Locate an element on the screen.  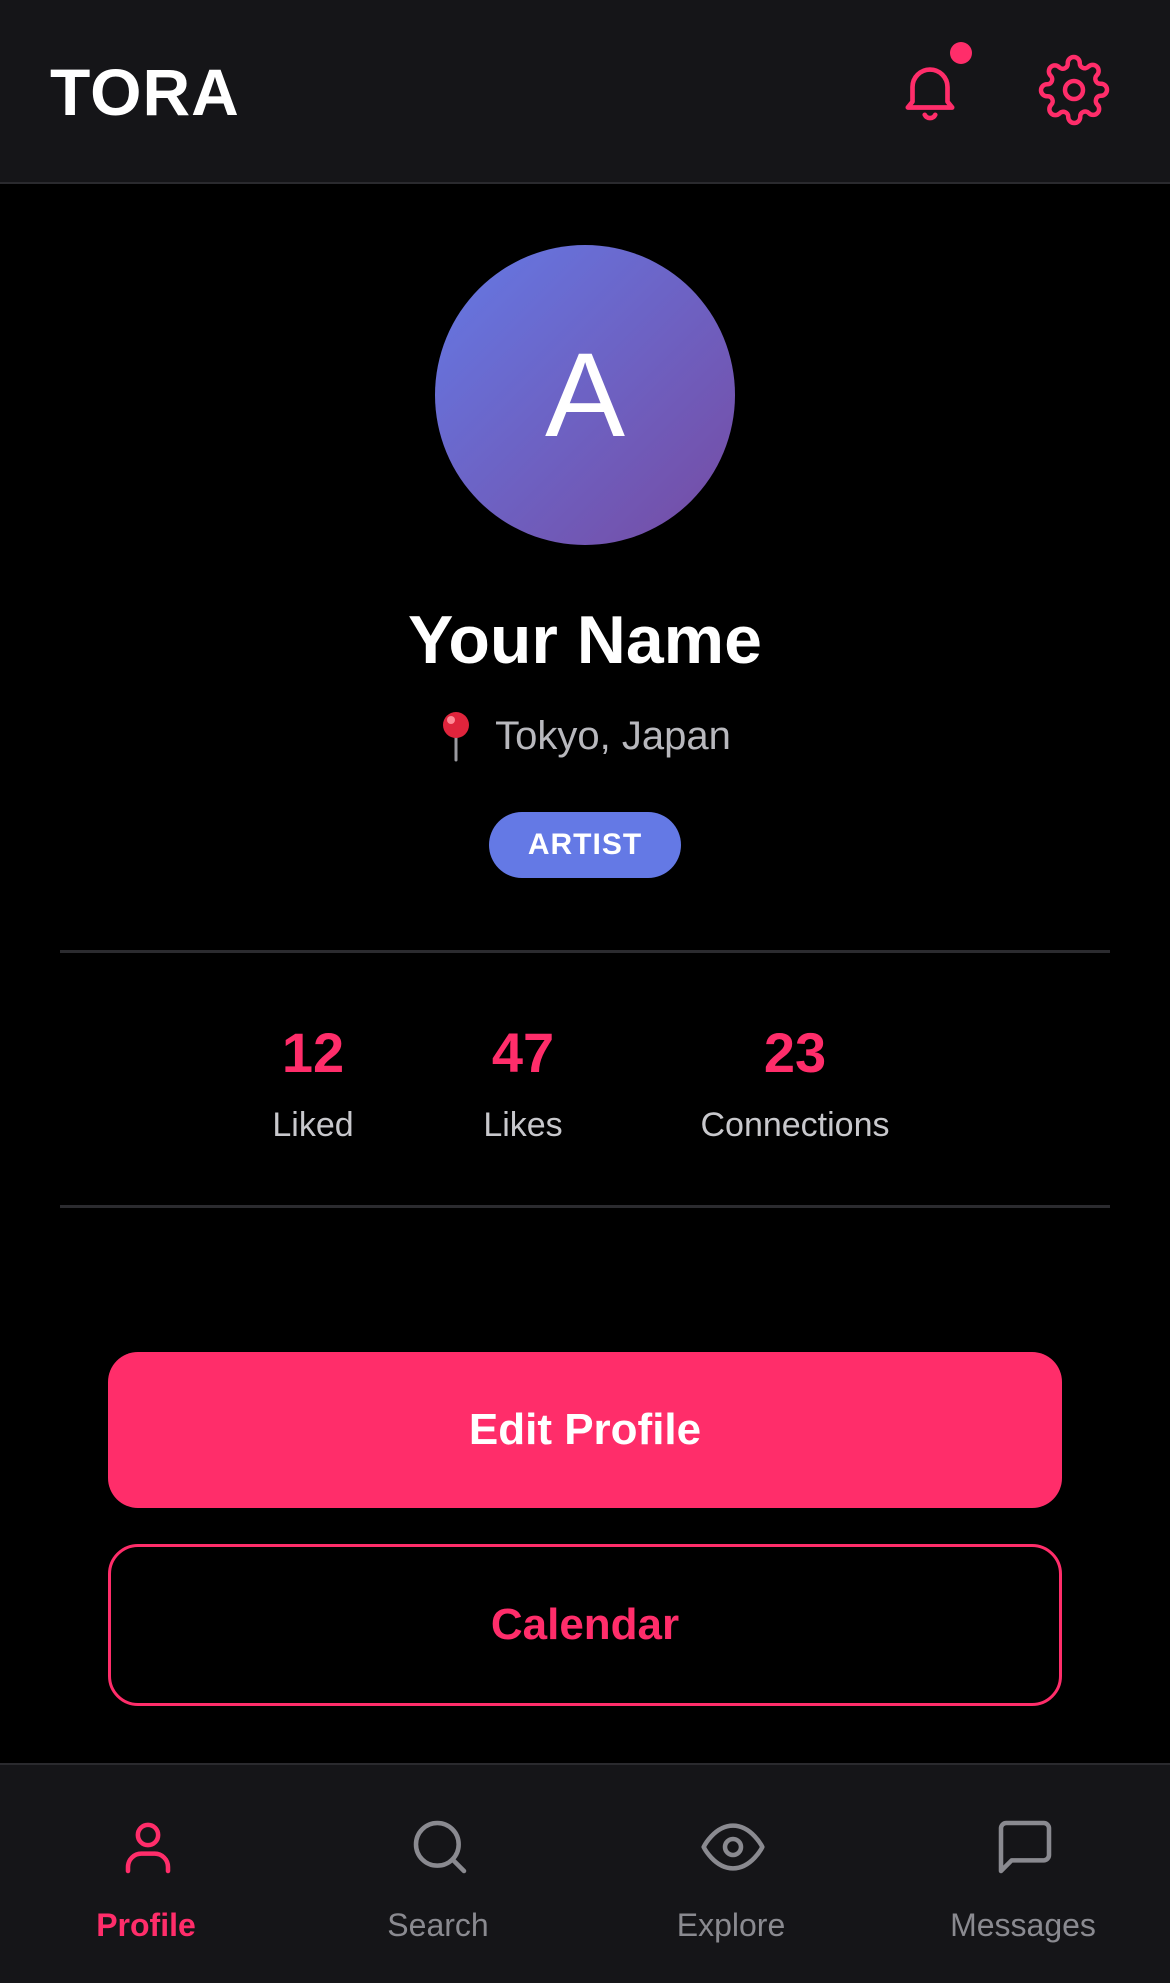
app-header: TORA is located at coordinates (585, 92).